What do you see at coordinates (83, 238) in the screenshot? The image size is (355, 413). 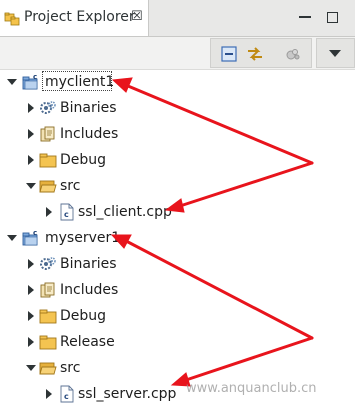 I see `tree-item-label: myserver1` at bounding box center [83, 238].